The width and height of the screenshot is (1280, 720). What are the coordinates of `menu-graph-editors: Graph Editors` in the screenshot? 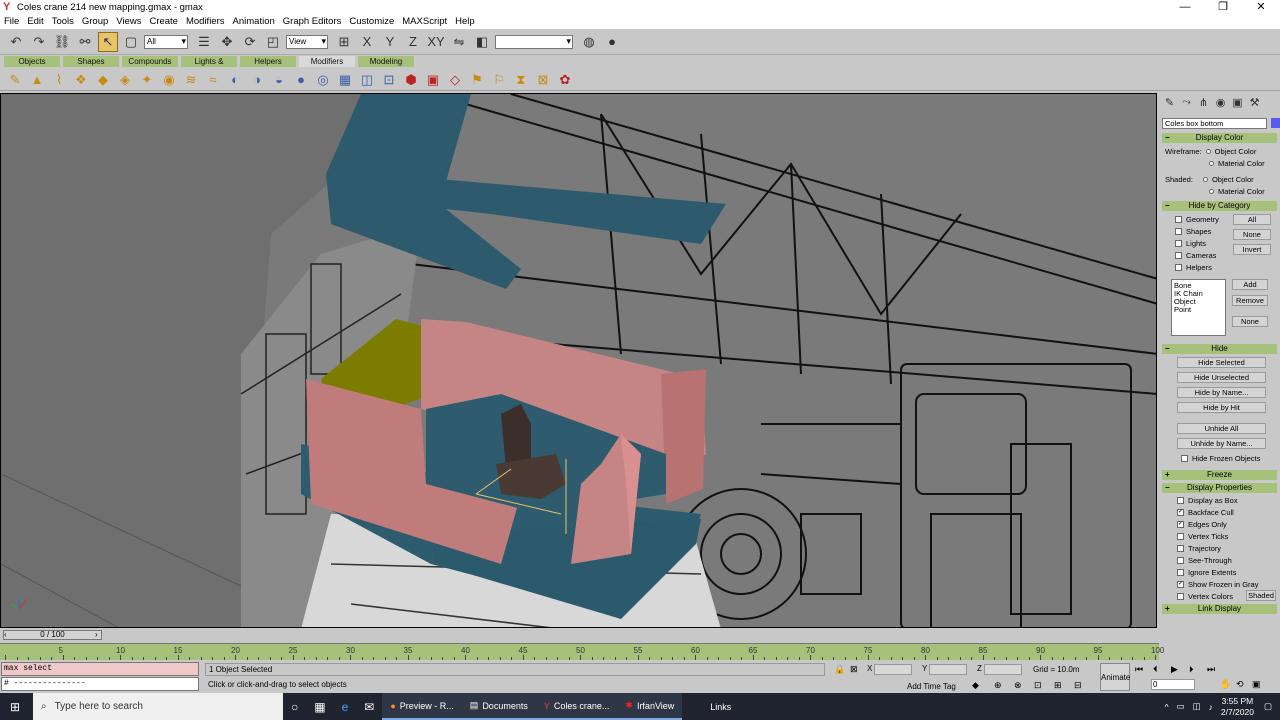 It's located at (312, 21).